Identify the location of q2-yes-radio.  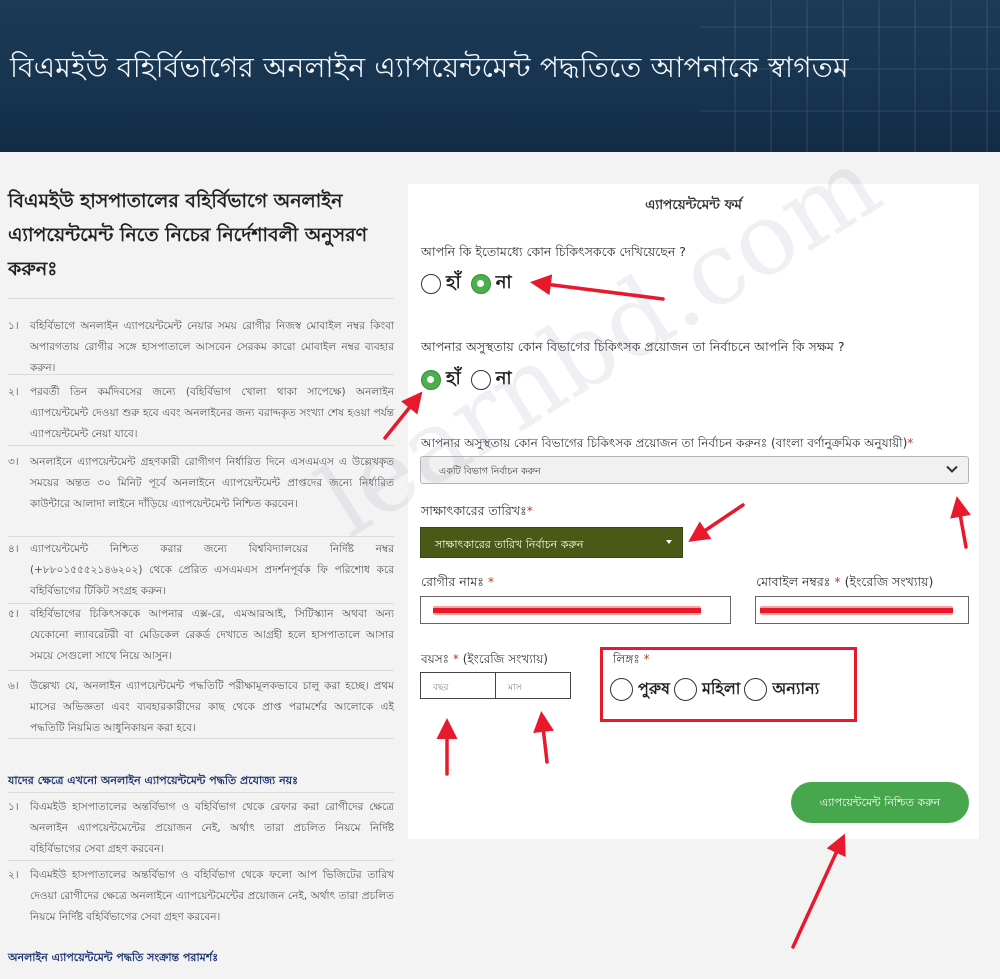
(431, 379).